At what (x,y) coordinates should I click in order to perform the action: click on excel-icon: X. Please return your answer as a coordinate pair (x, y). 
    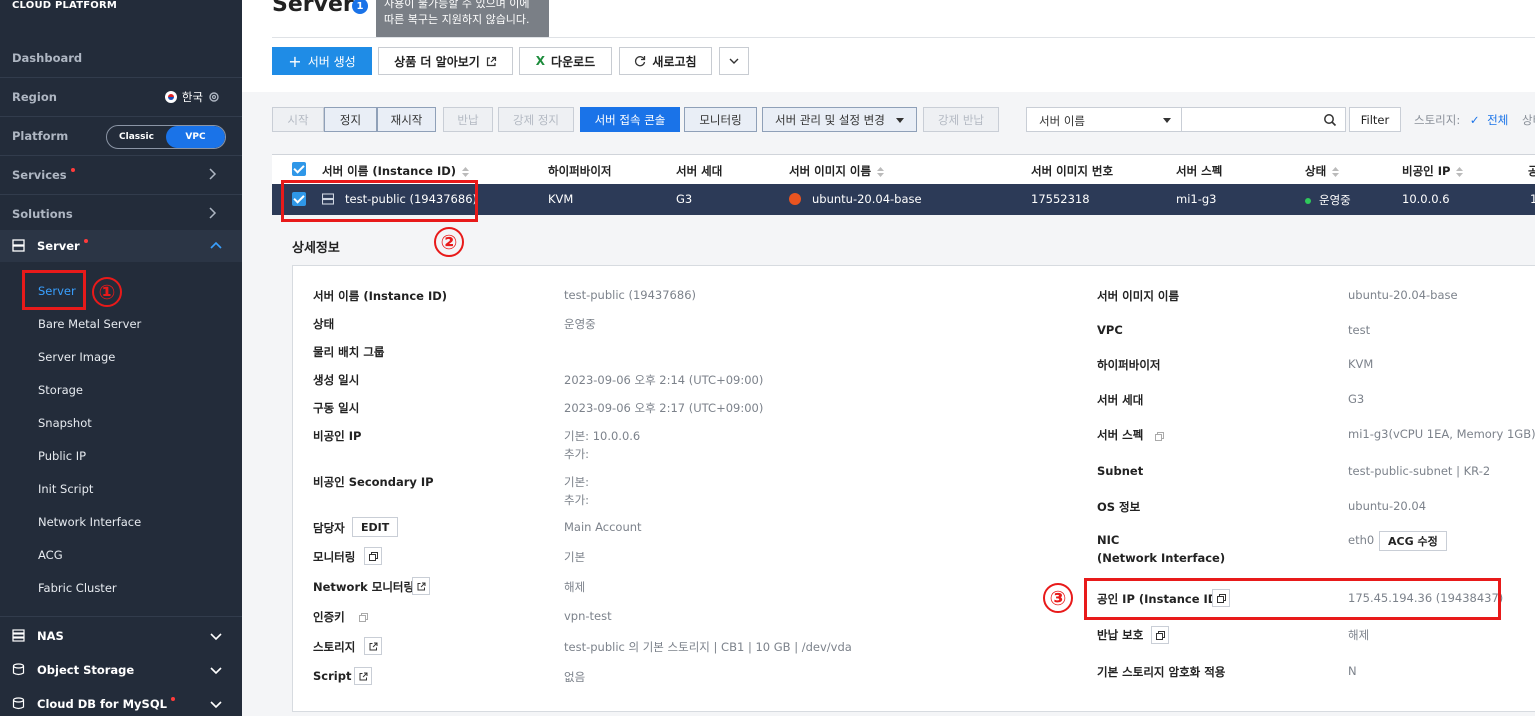
    Looking at the image, I should click on (540, 61).